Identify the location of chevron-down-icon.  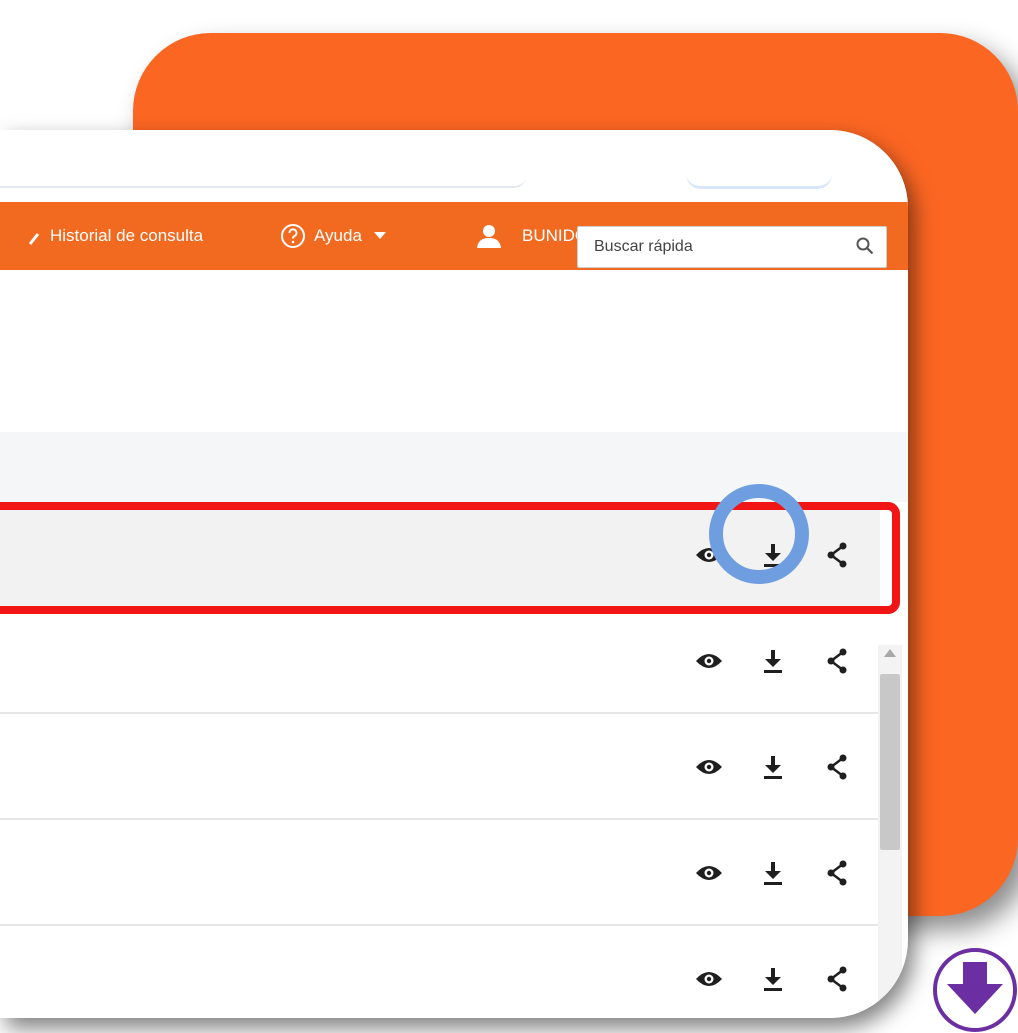
(379, 235).